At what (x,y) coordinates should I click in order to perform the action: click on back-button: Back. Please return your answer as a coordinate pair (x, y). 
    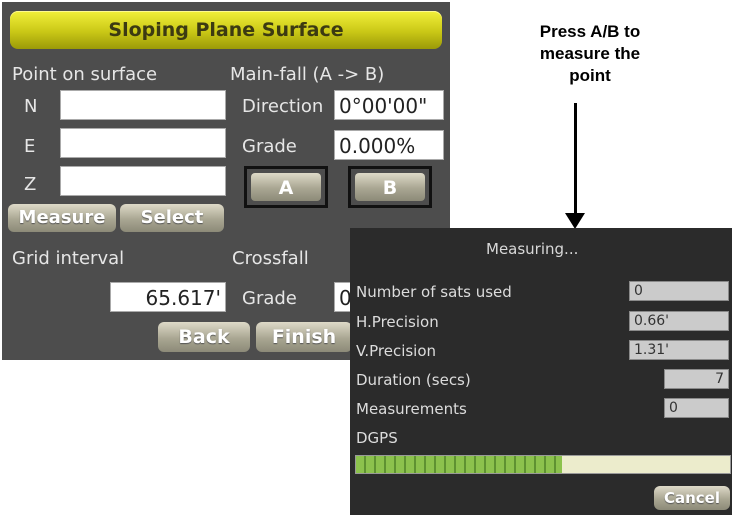
    Looking at the image, I should click on (204, 337).